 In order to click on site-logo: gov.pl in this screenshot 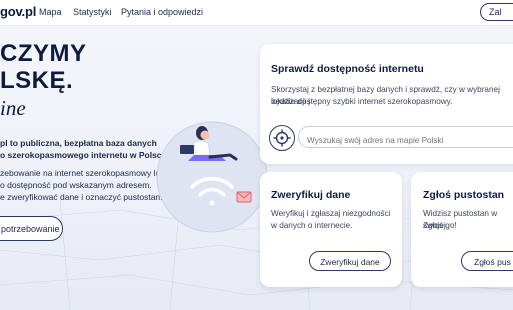, I will do `click(18, 11)`.